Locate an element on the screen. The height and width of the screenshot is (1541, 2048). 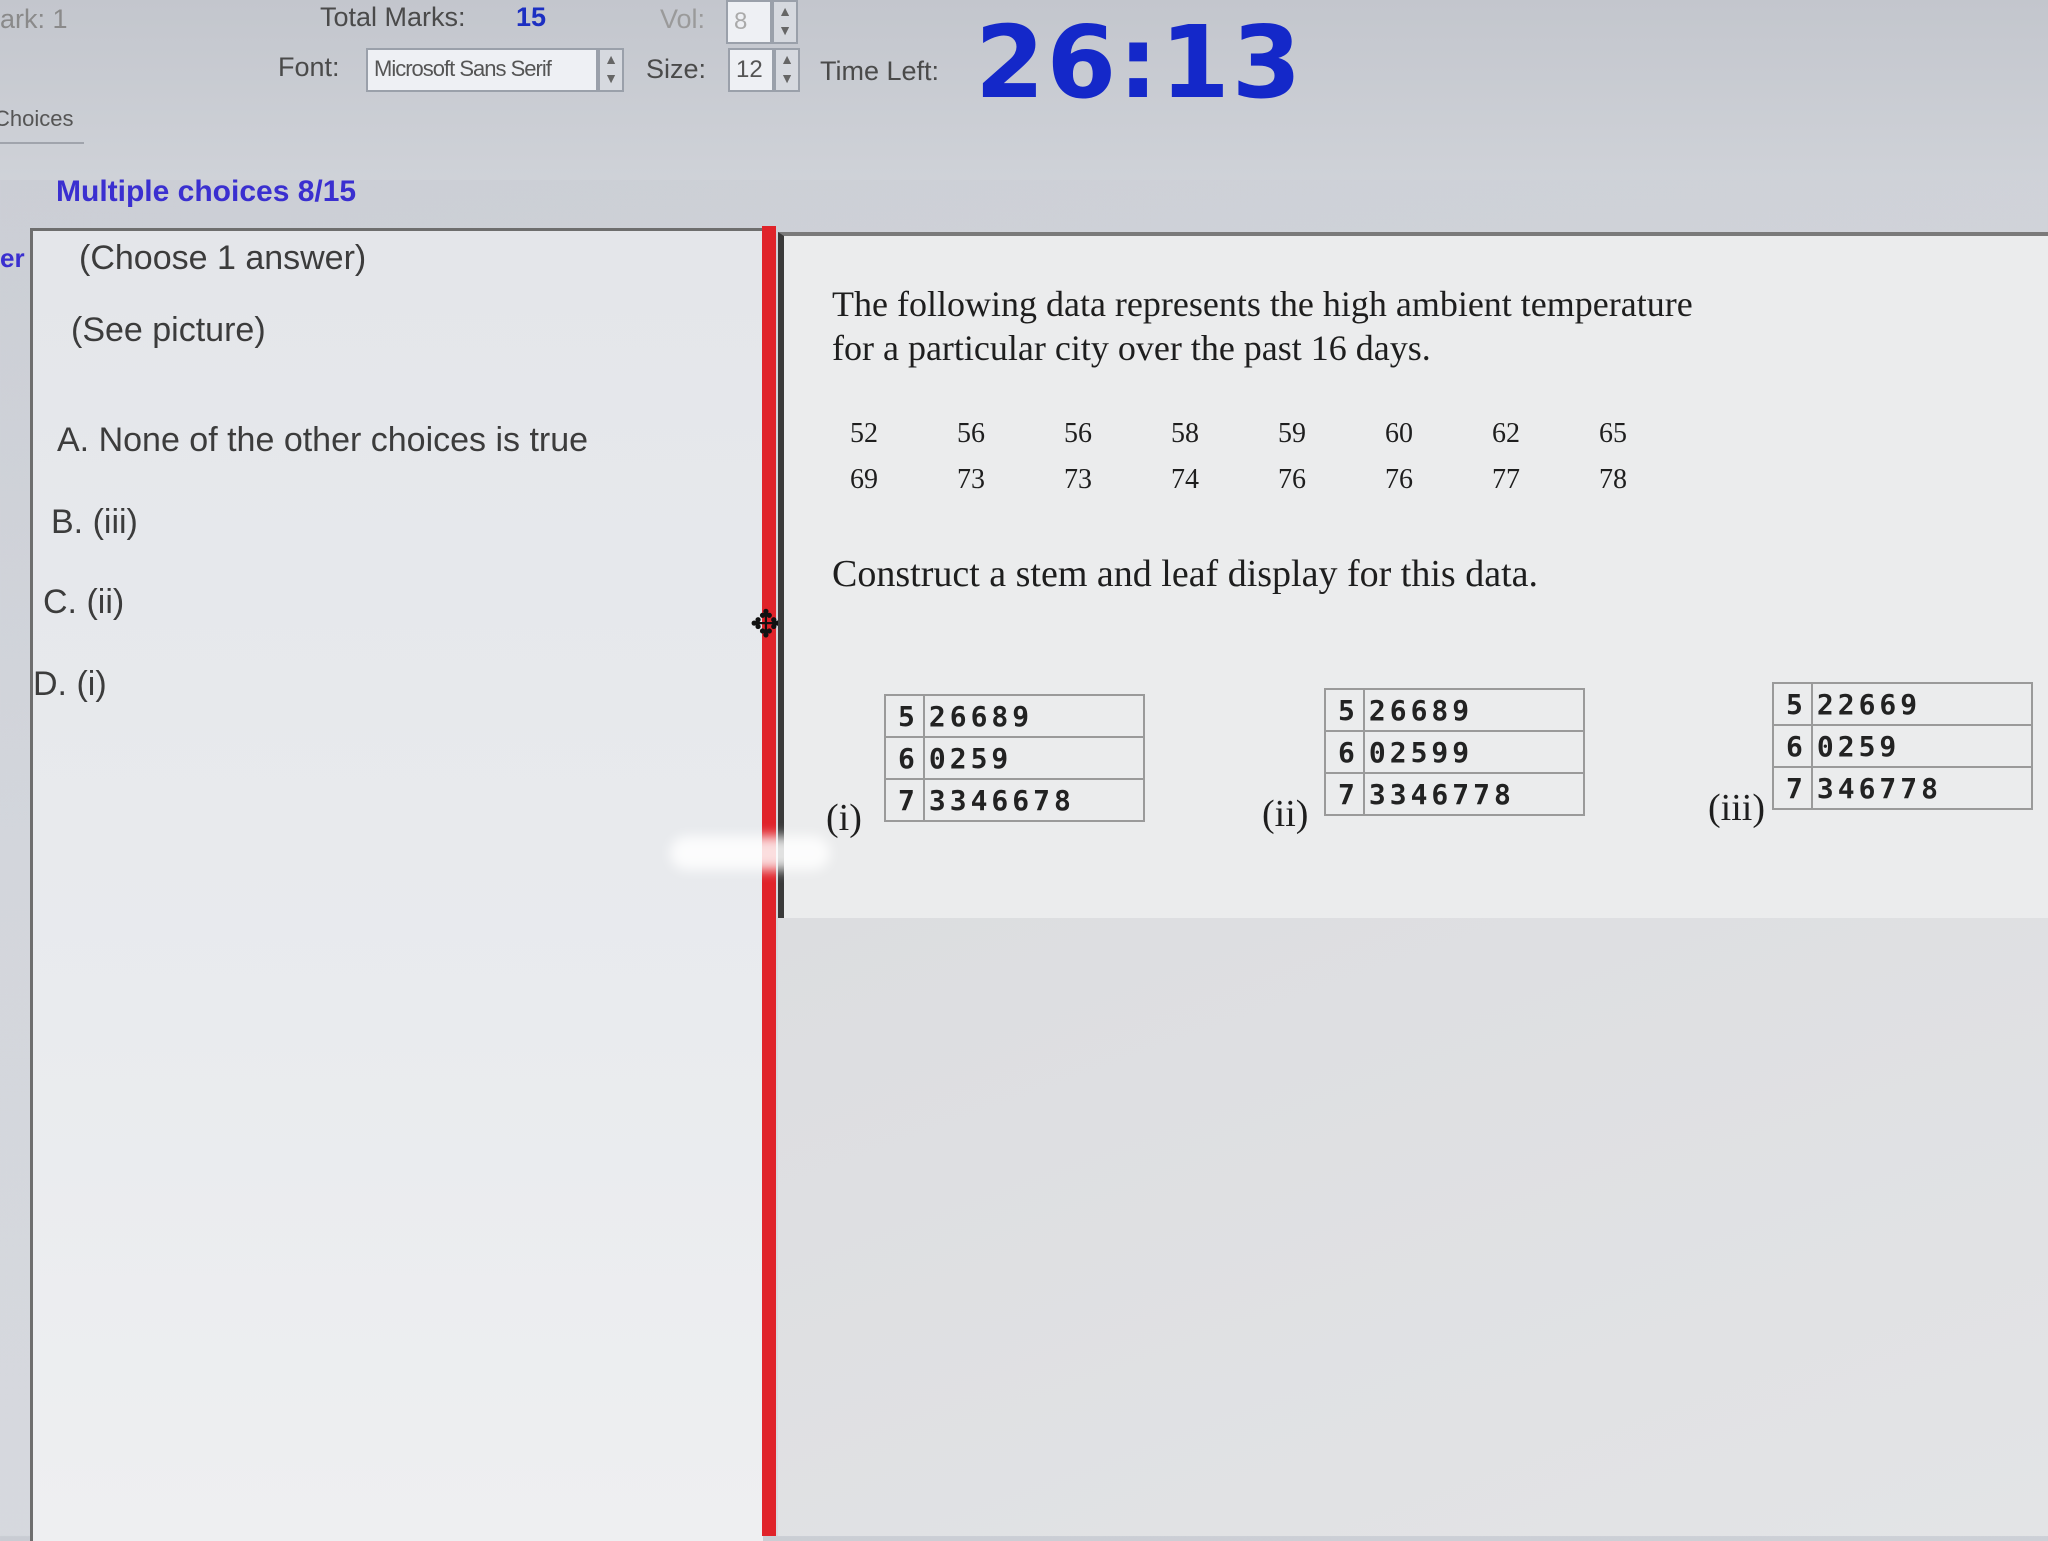
section-heading: Multiple choices 8/15 is located at coordinates (206, 191).